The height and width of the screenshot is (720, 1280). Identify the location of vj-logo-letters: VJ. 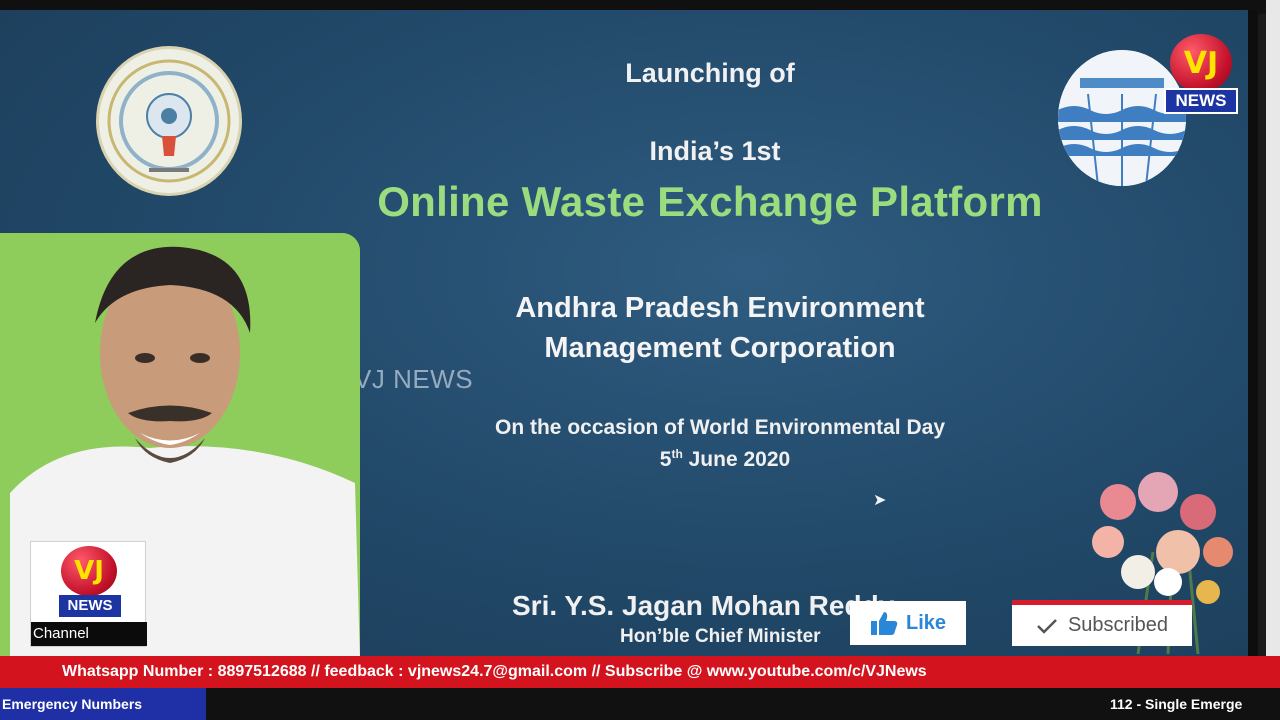
(1201, 63).